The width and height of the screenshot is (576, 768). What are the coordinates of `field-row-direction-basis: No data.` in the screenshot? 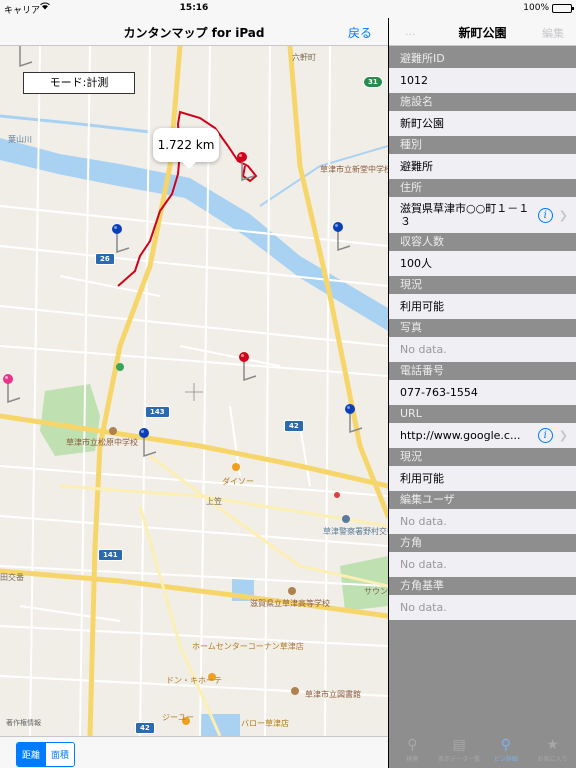 It's located at (482, 607).